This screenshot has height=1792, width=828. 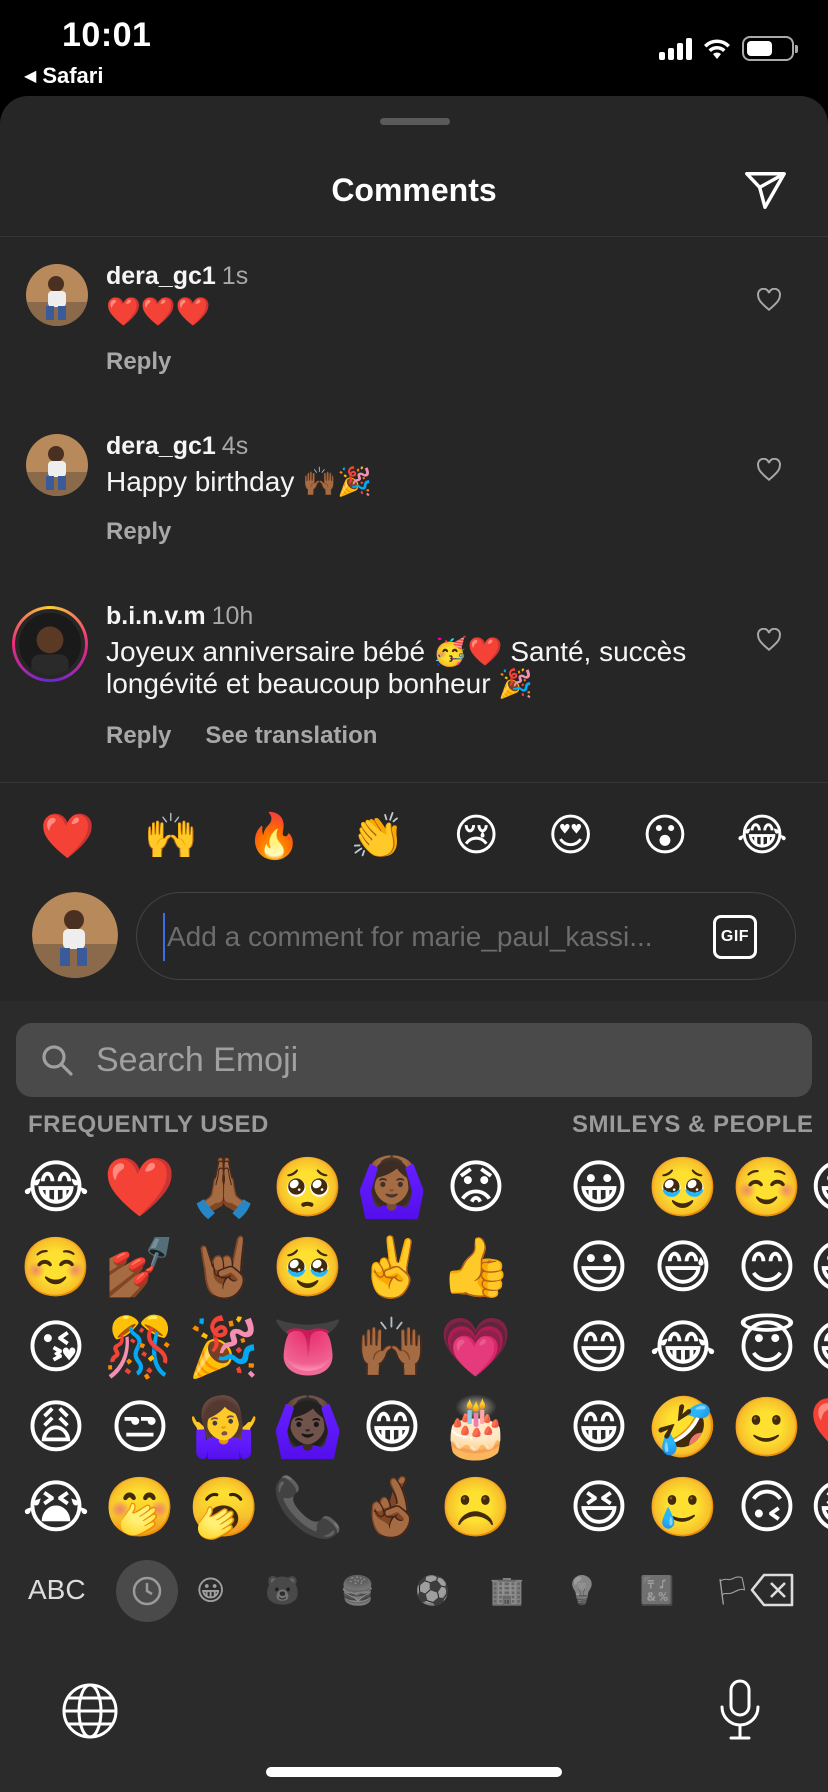 I want to click on flags-category-icon: 🏳, so click(x=732, y=1590).